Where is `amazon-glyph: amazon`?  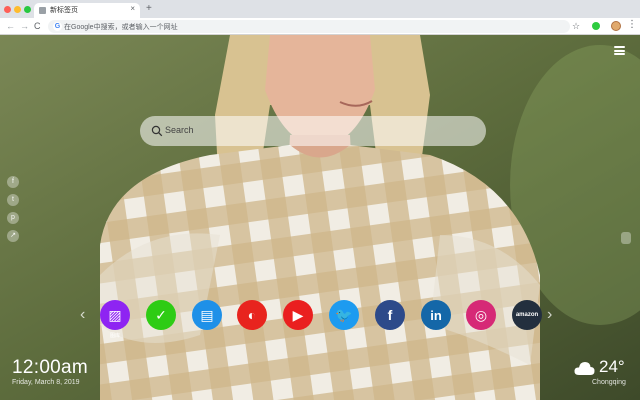 amazon-glyph: amazon is located at coordinates (527, 315).